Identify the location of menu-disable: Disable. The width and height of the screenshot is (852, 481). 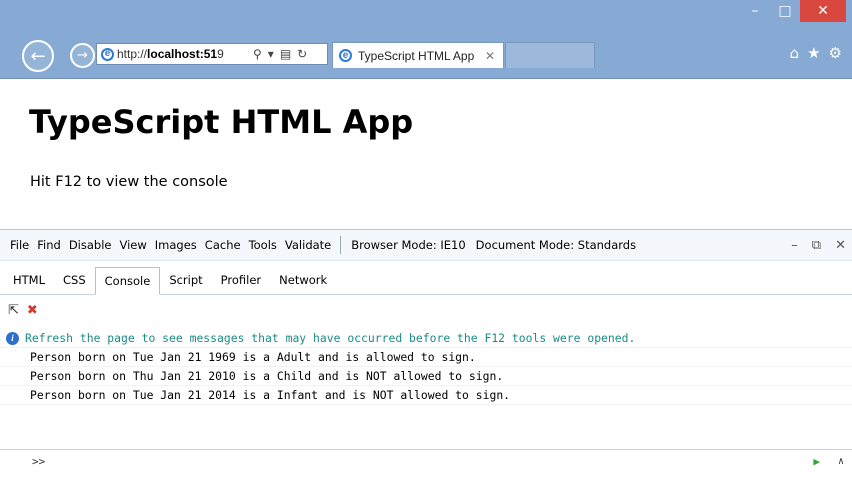
(90, 245).